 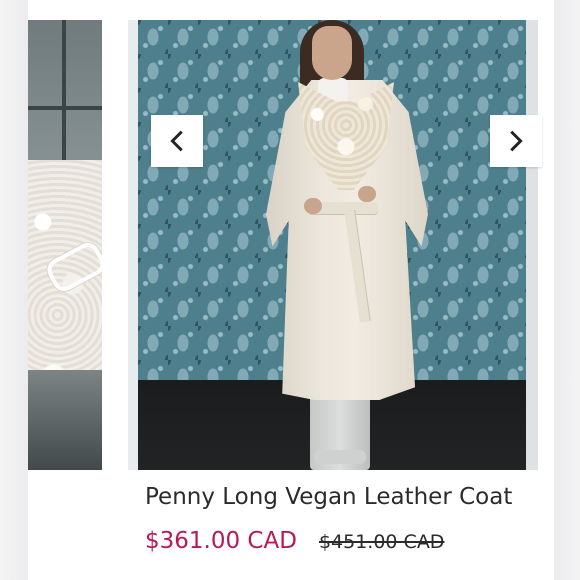 I want to click on chevron-right-icon, so click(x=516, y=141).